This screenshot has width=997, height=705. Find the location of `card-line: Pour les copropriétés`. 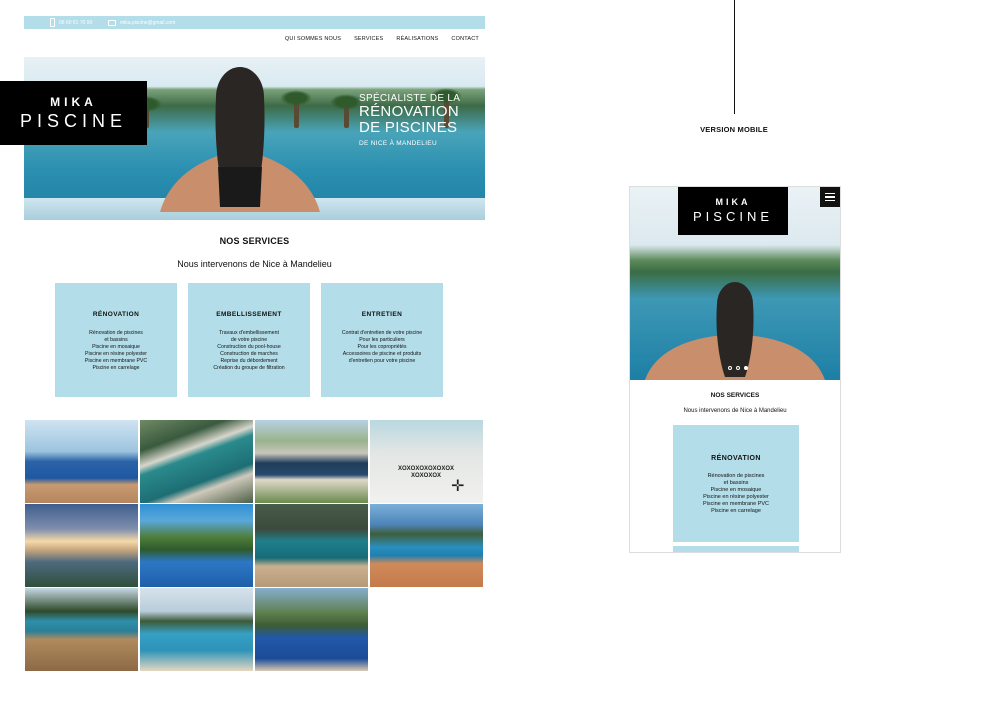

card-line: Pour les copropriétés is located at coordinates (382, 346).